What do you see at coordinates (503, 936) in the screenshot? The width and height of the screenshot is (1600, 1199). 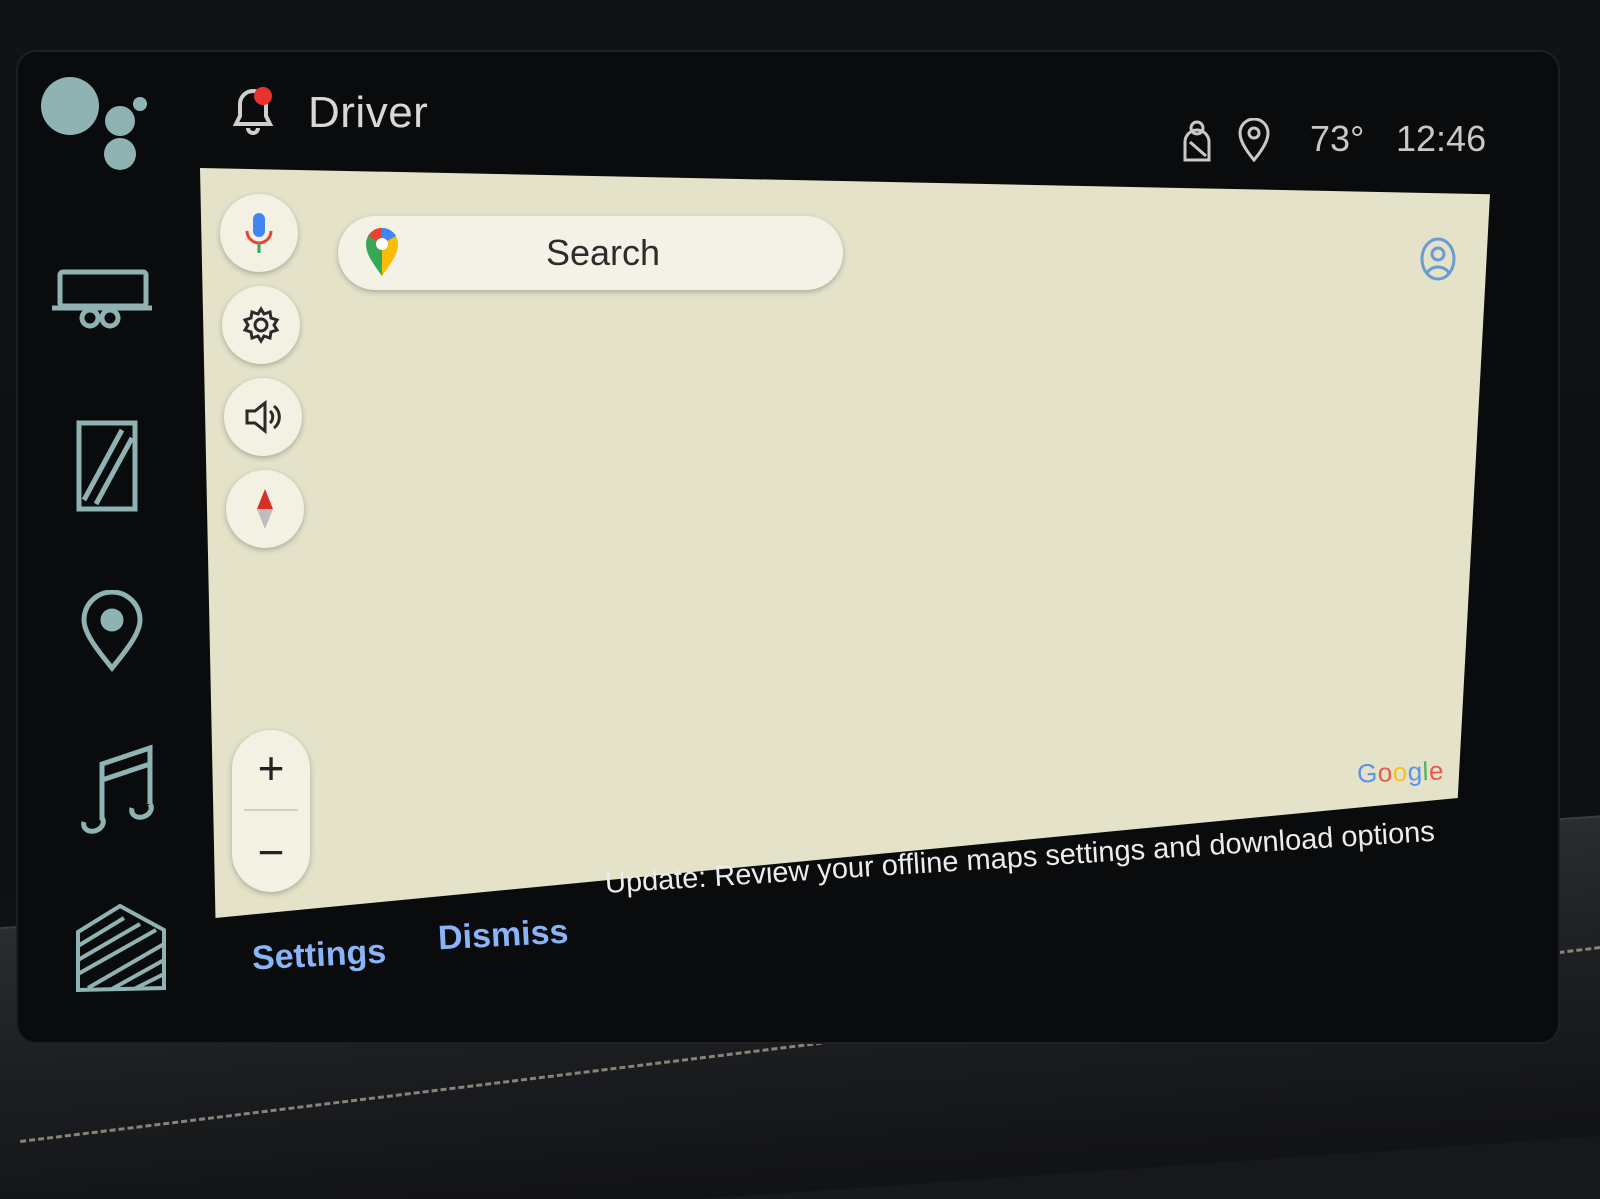 I see `snackbar-dismiss-button: Dismiss` at bounding box center [503, 936].